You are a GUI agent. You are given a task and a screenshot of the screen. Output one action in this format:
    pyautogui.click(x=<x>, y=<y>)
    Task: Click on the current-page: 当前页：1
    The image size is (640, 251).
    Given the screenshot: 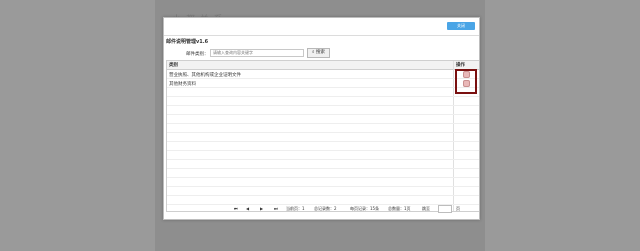 What is the action you would take?
    pyautogui.click(x=295, y=208)
    